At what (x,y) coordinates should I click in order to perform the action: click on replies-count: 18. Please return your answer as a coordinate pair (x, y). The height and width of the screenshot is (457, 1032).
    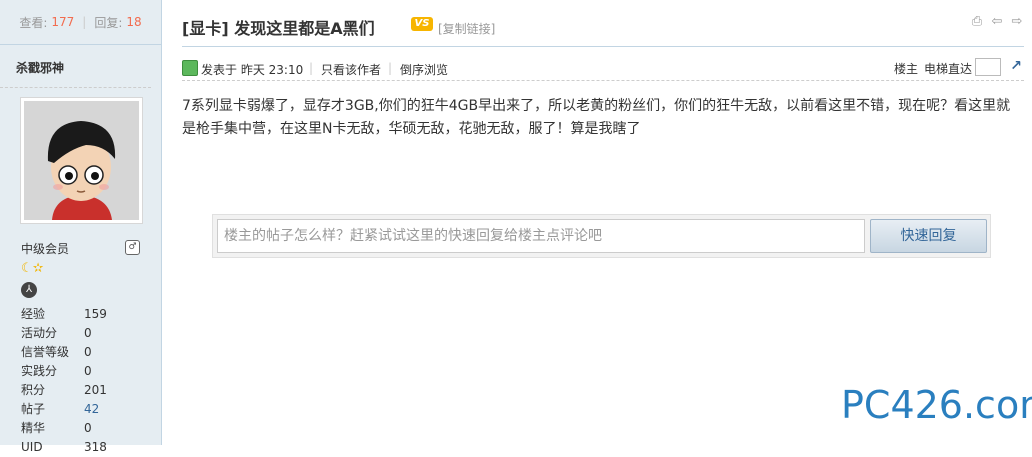
    Looking at the image, I should click on (134, 22).